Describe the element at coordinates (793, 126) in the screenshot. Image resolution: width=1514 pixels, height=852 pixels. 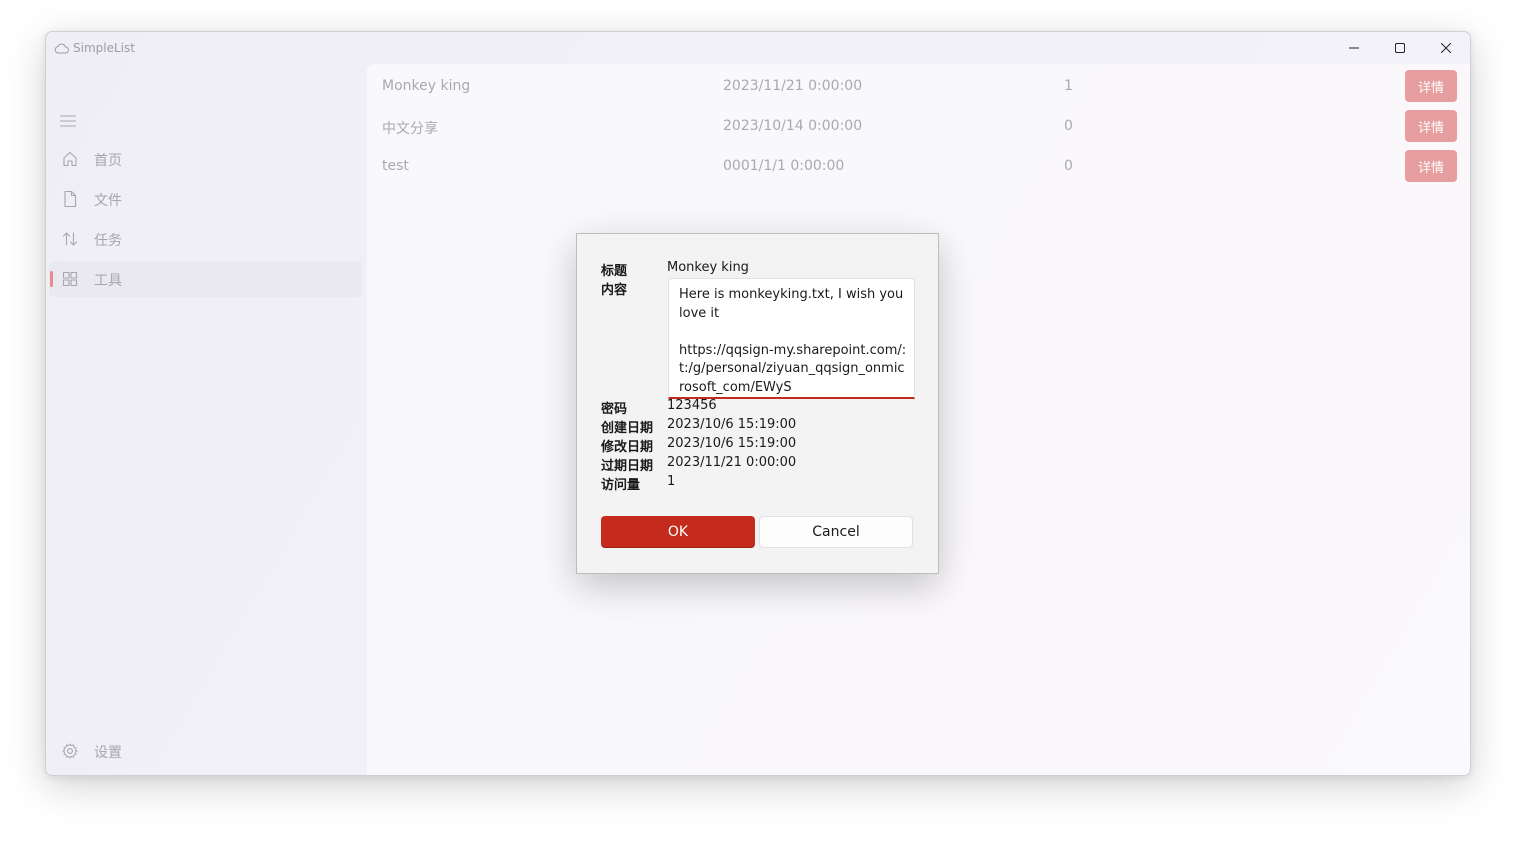
I see `row-date: 2023/10/14 0:00:00` at that location.